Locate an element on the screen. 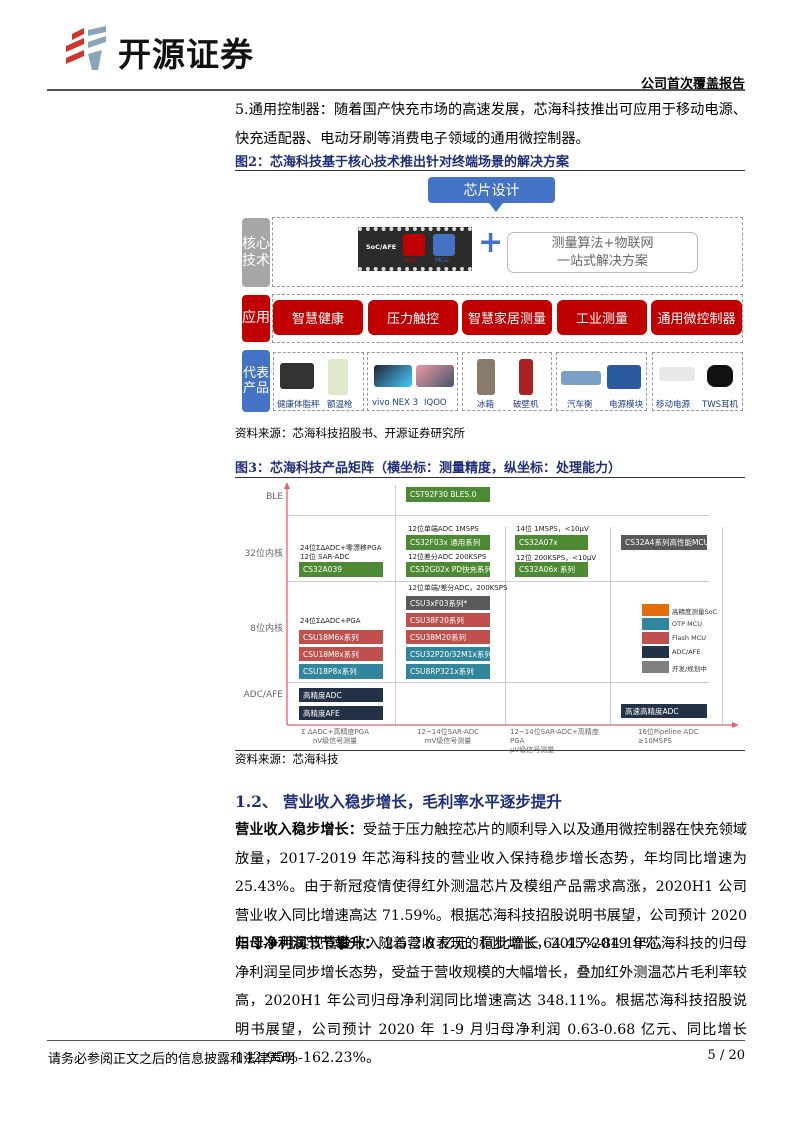 Image resolution: width=793 pixels, height=1122 pixels. product-group: 移动电源 TWS耳机 is located at coordinates (697, 381).